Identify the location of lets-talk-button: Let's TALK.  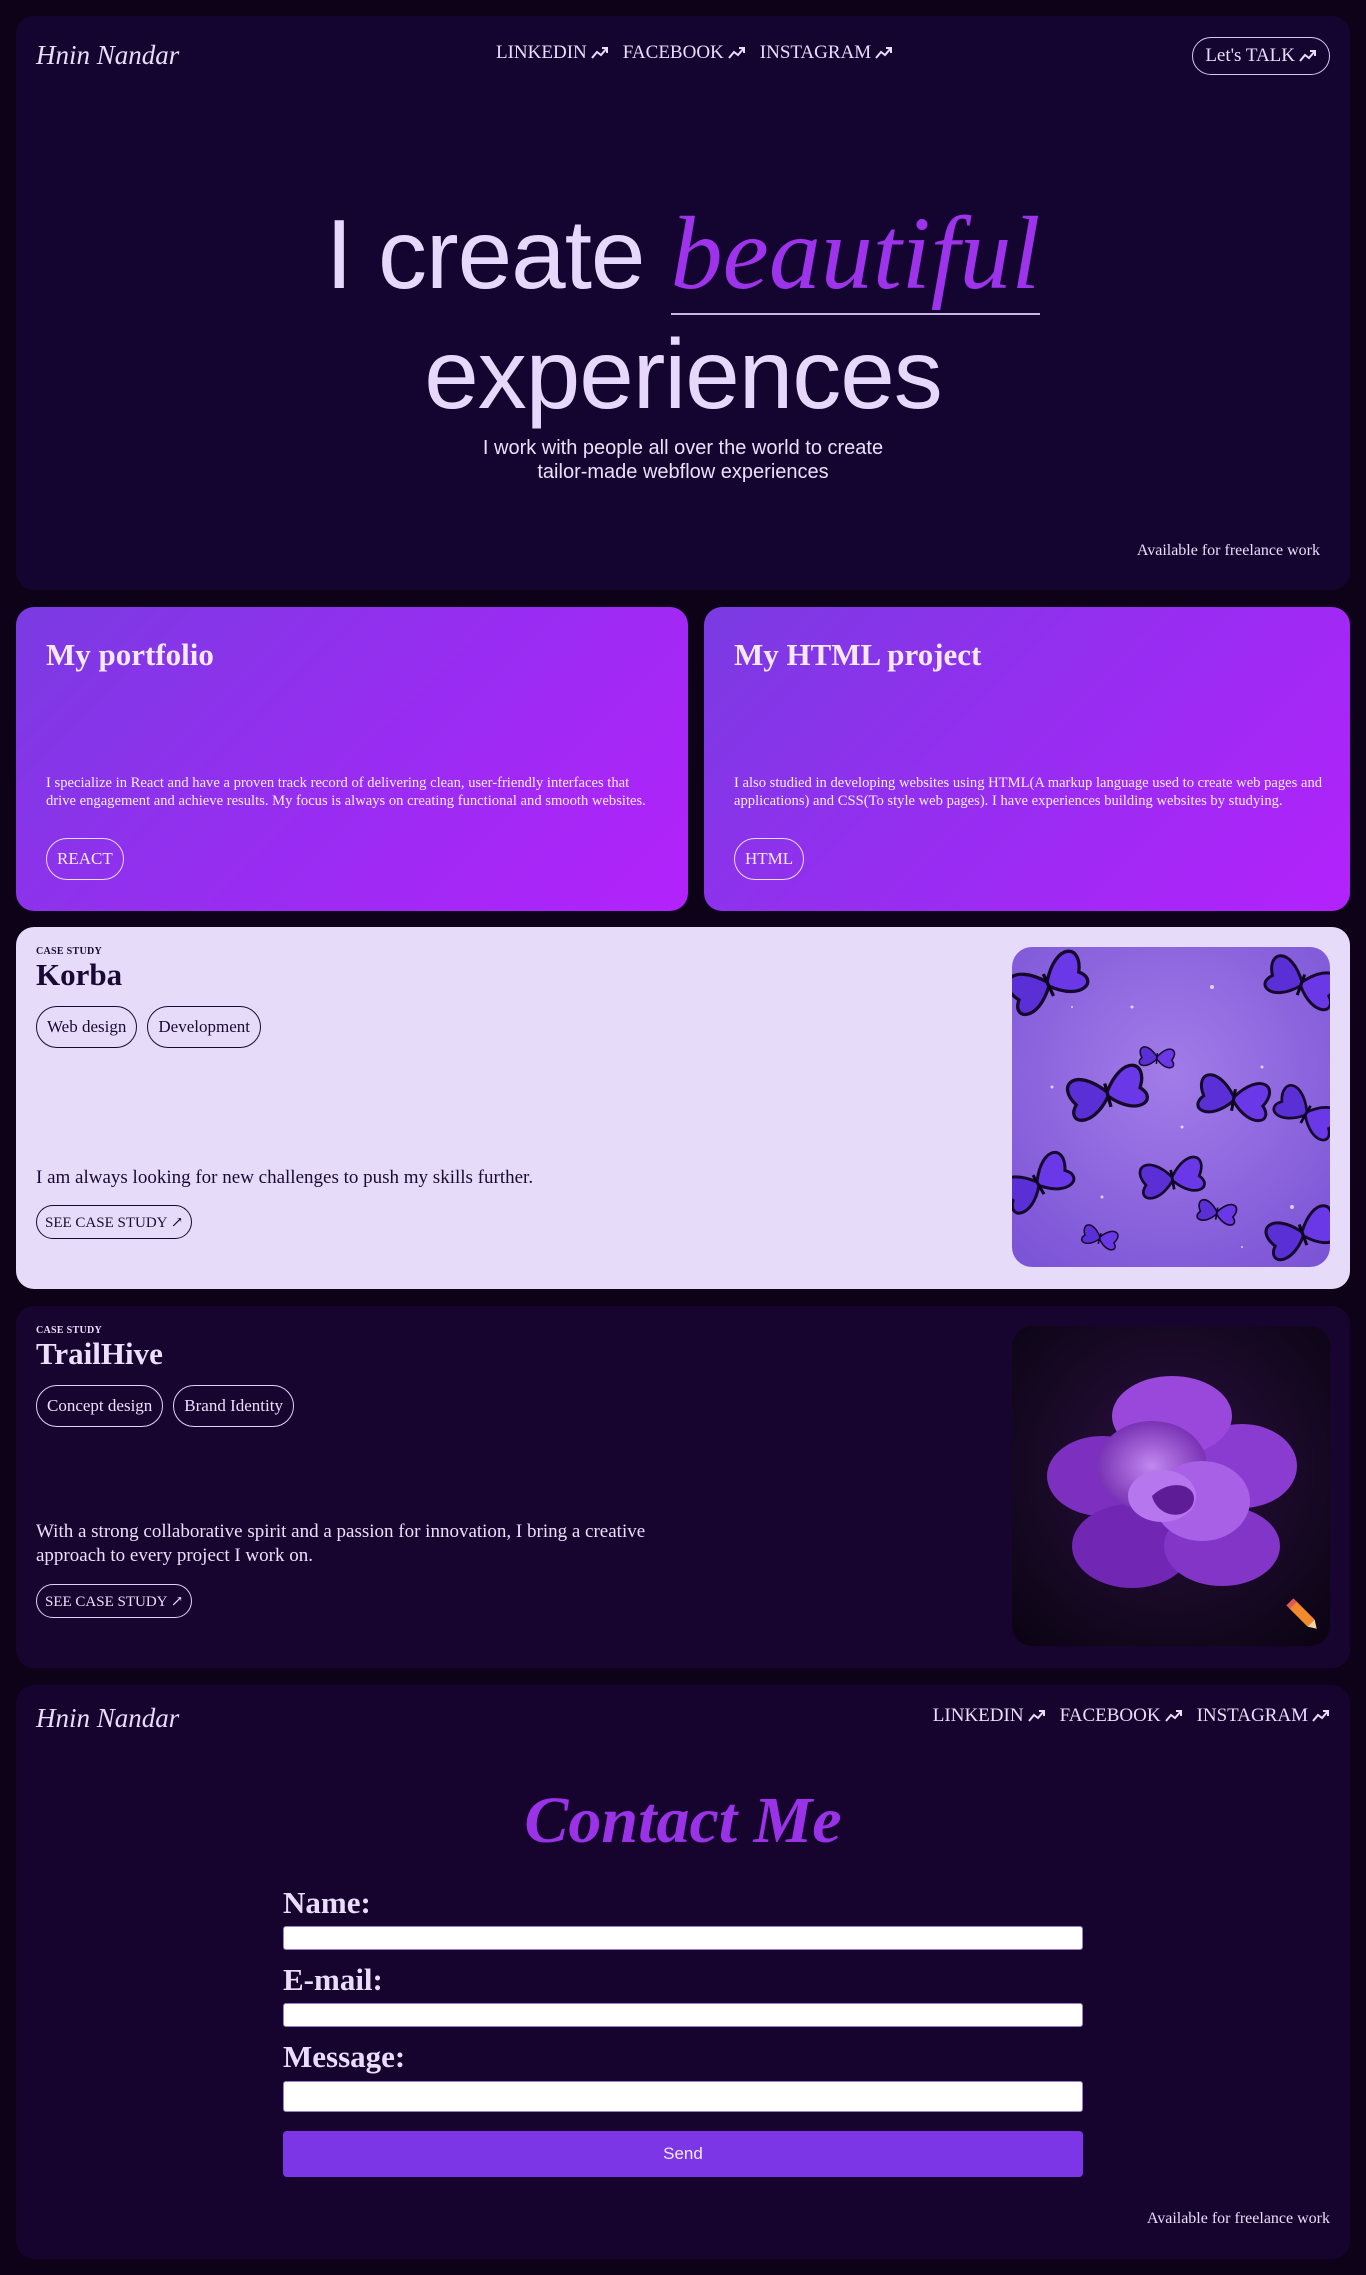
(1261, 56).